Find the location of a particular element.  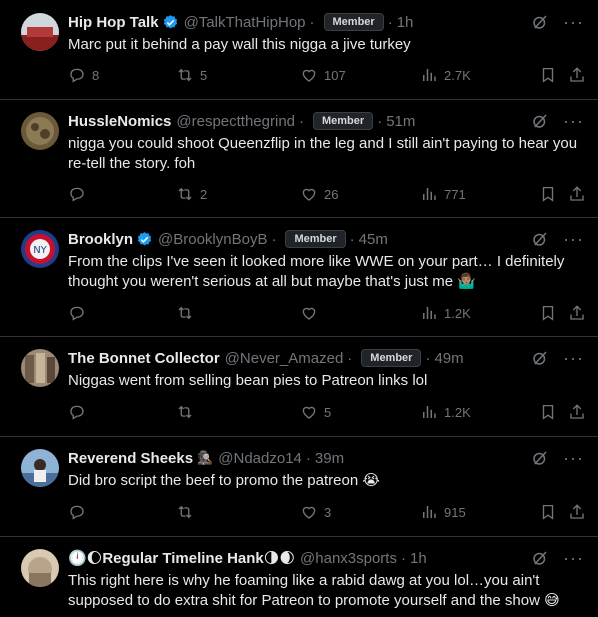

timestamp: 51m is located at coordinates (400, 121).